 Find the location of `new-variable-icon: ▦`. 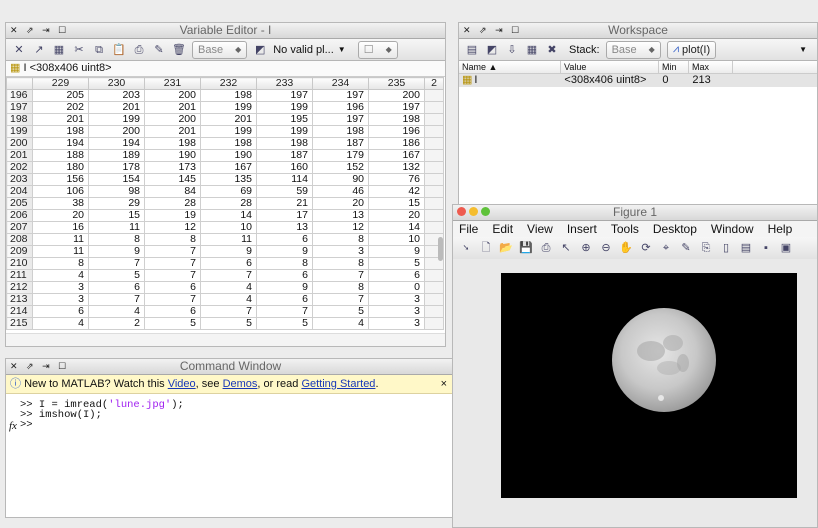

new-variable-icon: ▦ is located at coordinates (59, 50).